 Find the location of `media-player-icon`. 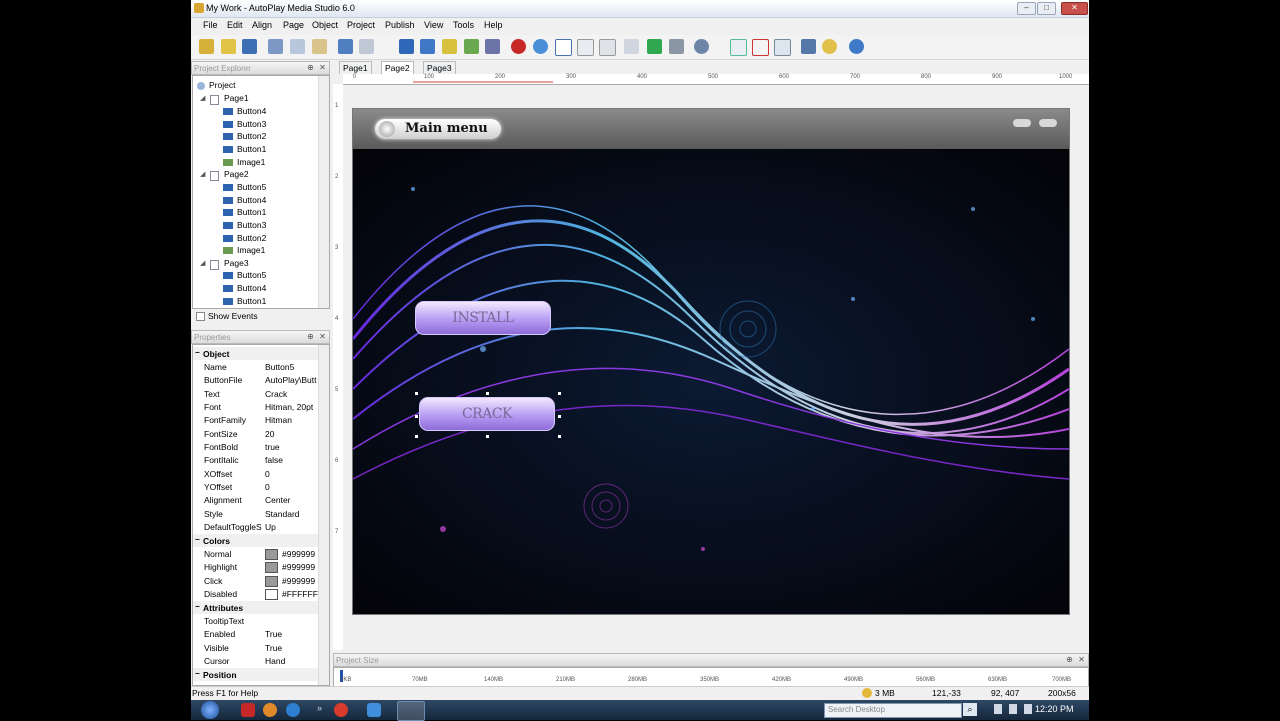

media-player-icon is located at coordinates (248, 710).